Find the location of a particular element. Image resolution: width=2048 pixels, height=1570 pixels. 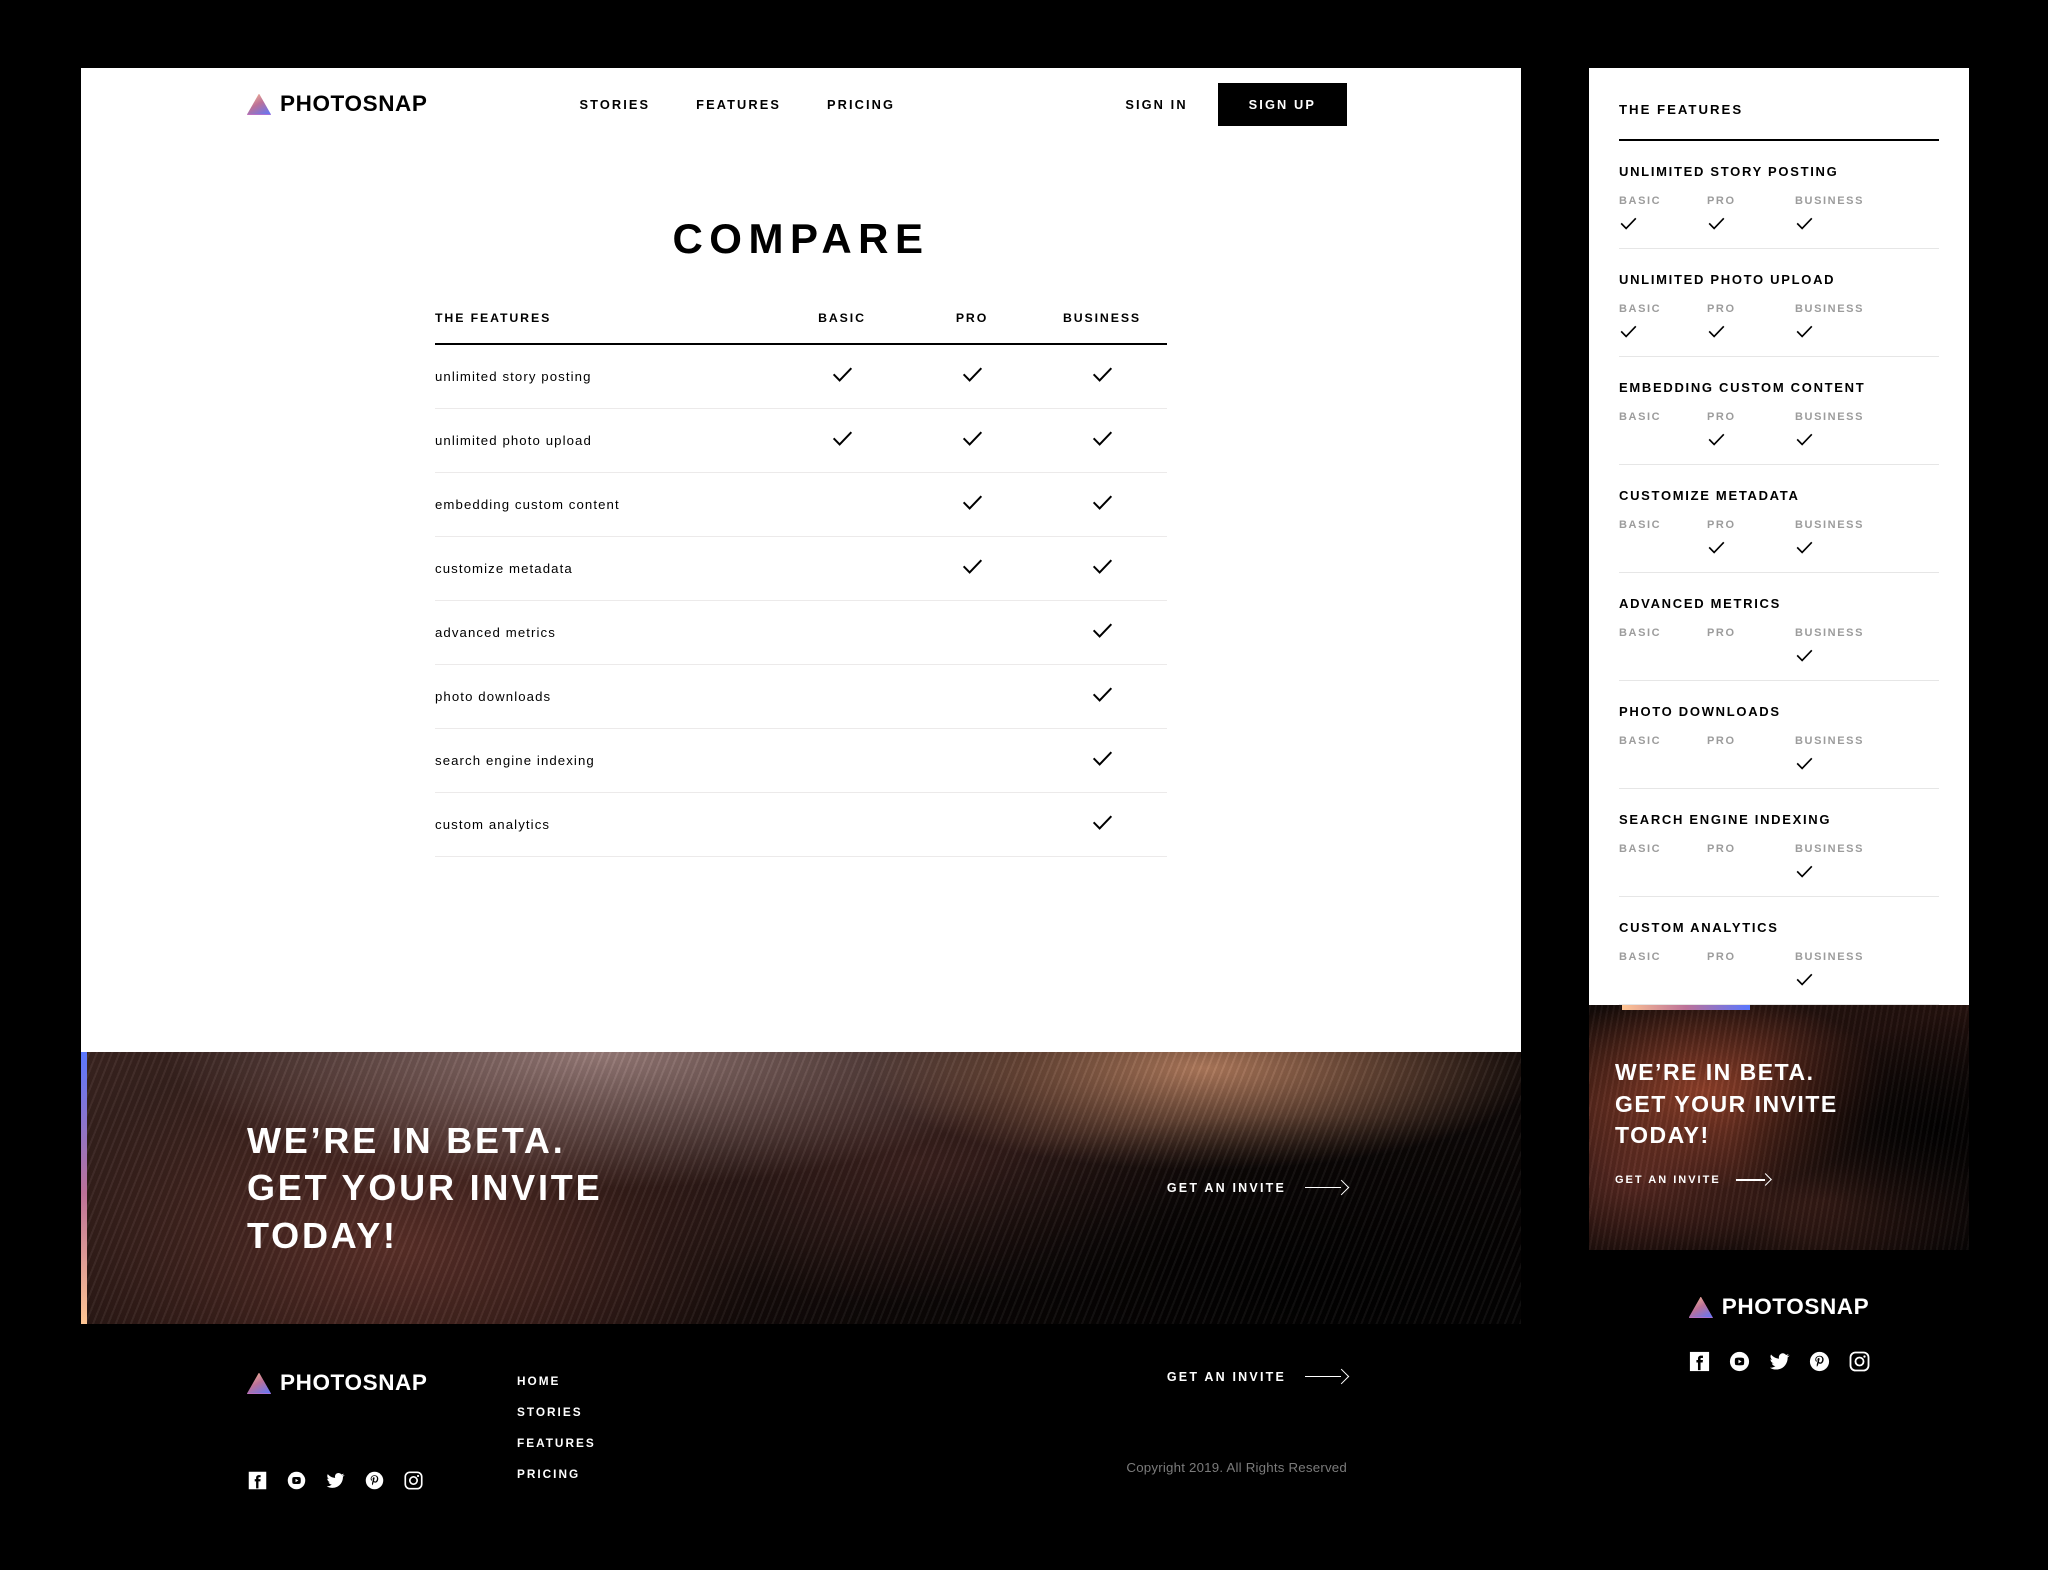

logo: PHOTOSNAP is located at coordinates (337, 104).